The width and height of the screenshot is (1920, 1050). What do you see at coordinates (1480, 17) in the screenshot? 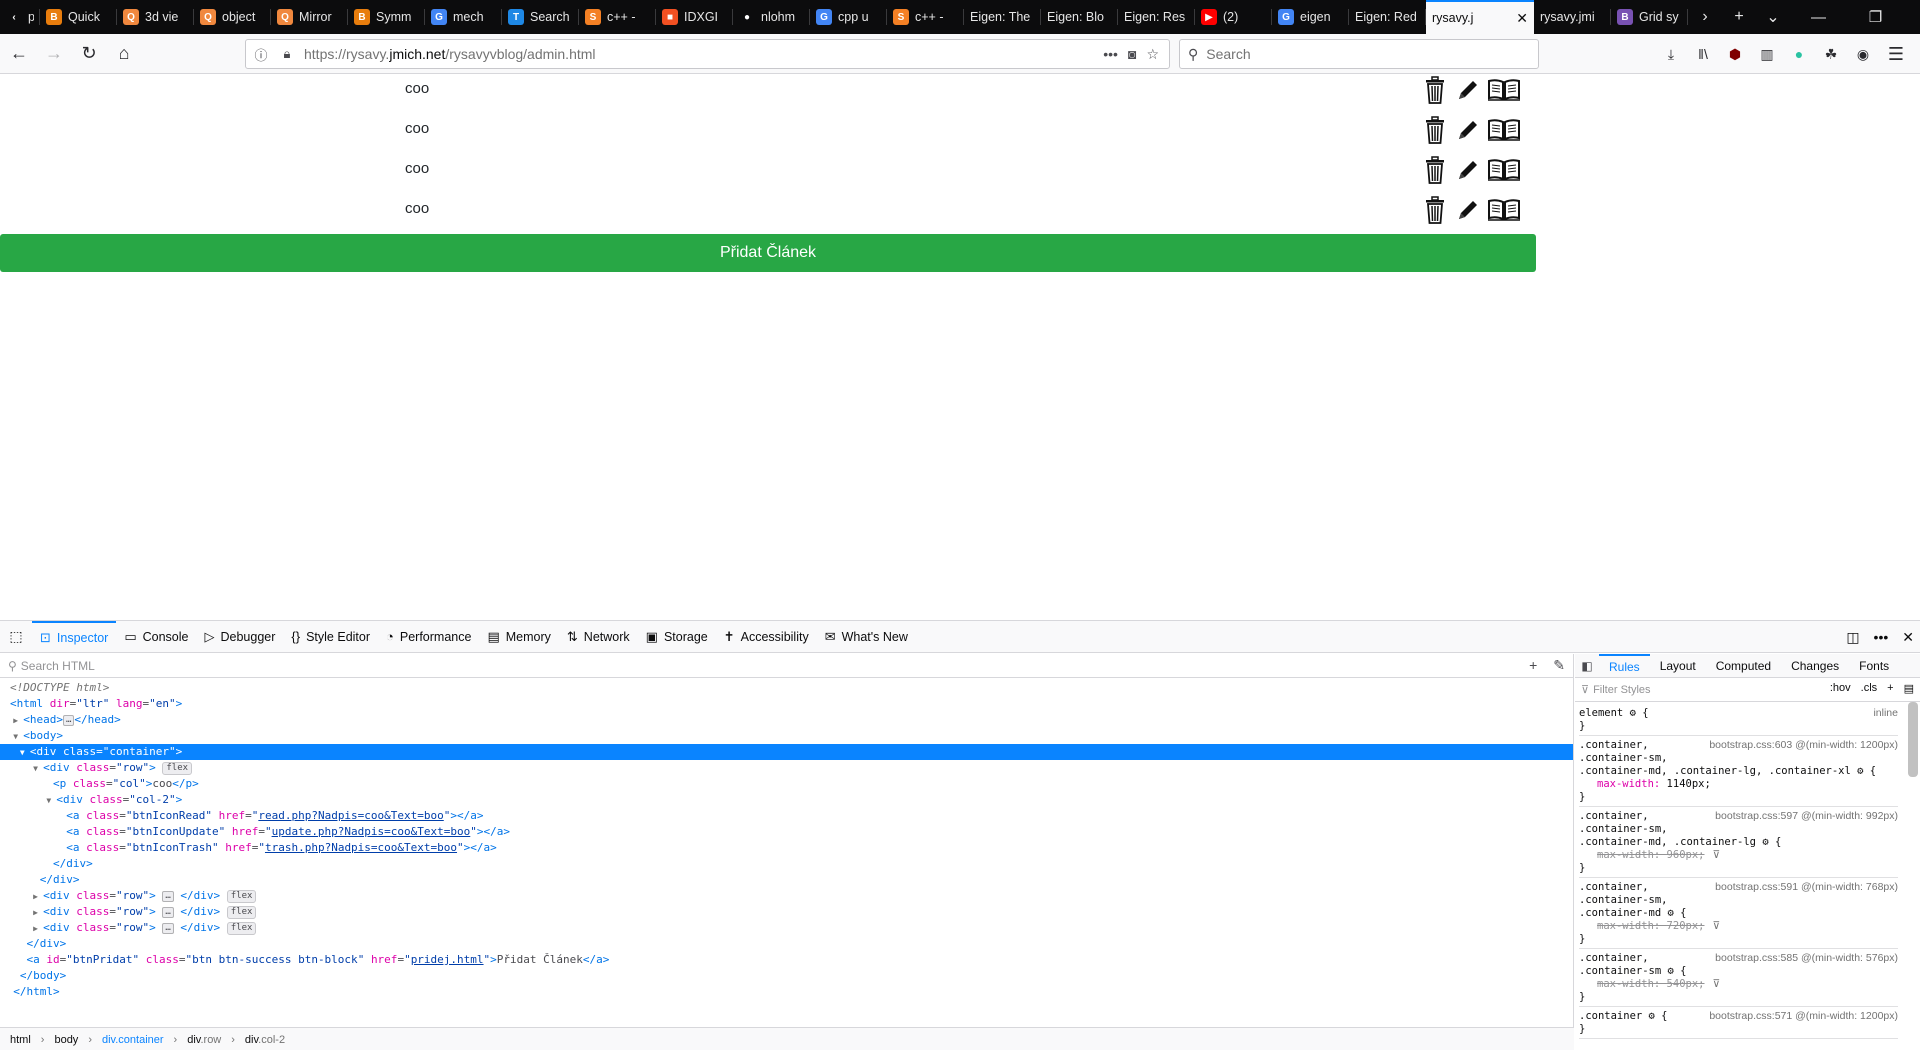
I see `active-tab: rysavy.j ✕` at bounding box center [1480, 17].